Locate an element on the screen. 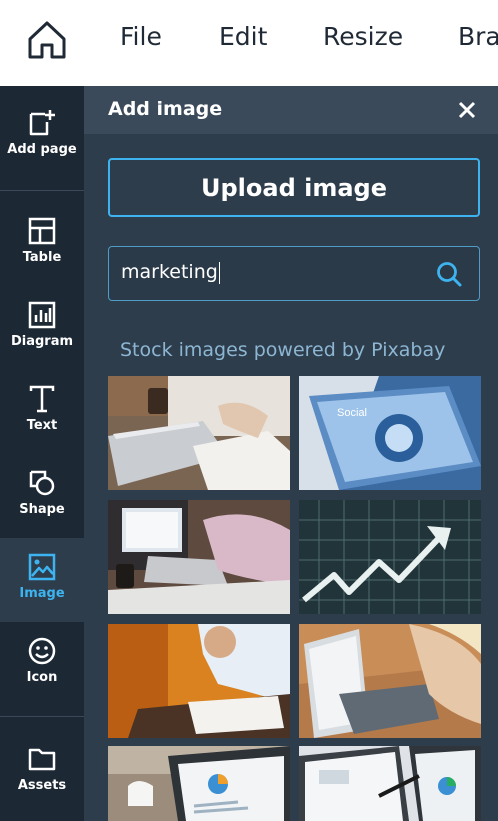 Image resolution: width=498 pixels, height=821 pixels. tool-add-page: Add page is located at coordinates (42, 132).